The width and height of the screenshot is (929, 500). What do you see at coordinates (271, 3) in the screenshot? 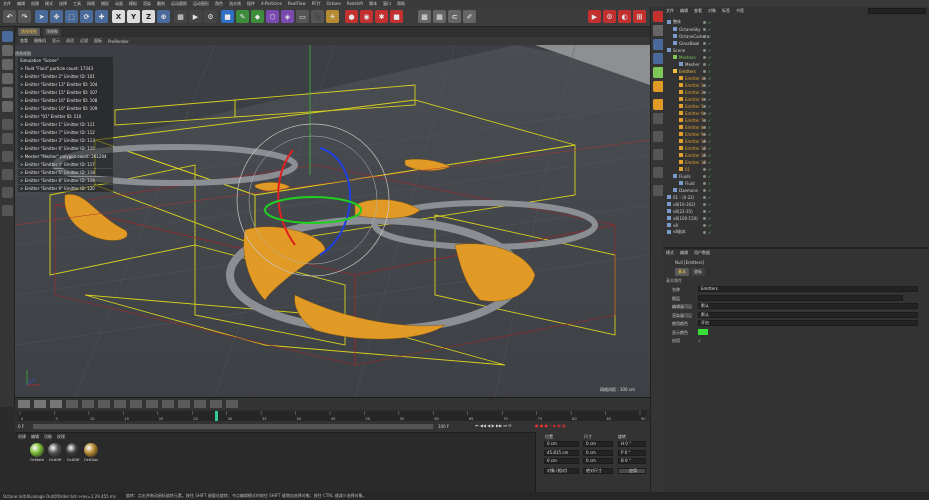
I see `menu-item: X-Particles` at bounding box center [271, 3].